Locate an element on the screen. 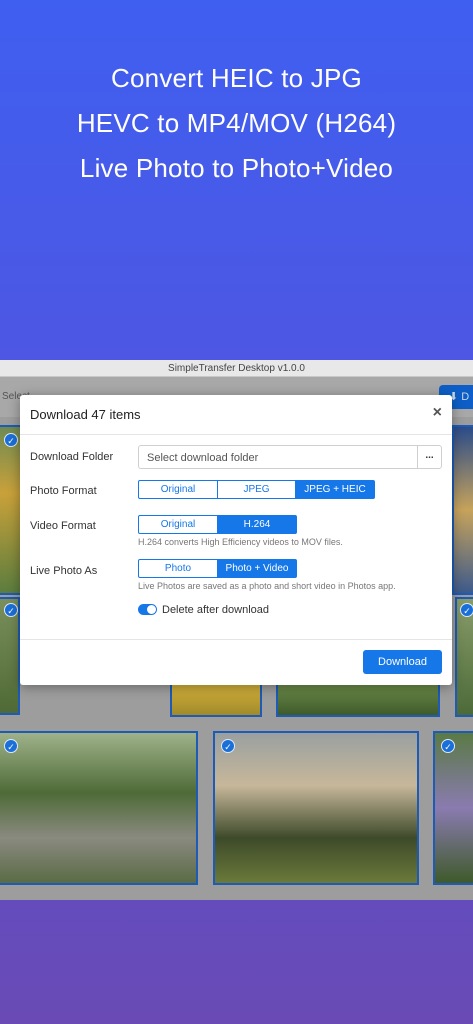  video-format-segmented-control: Original H.264 is located at coordinates (217, 524).